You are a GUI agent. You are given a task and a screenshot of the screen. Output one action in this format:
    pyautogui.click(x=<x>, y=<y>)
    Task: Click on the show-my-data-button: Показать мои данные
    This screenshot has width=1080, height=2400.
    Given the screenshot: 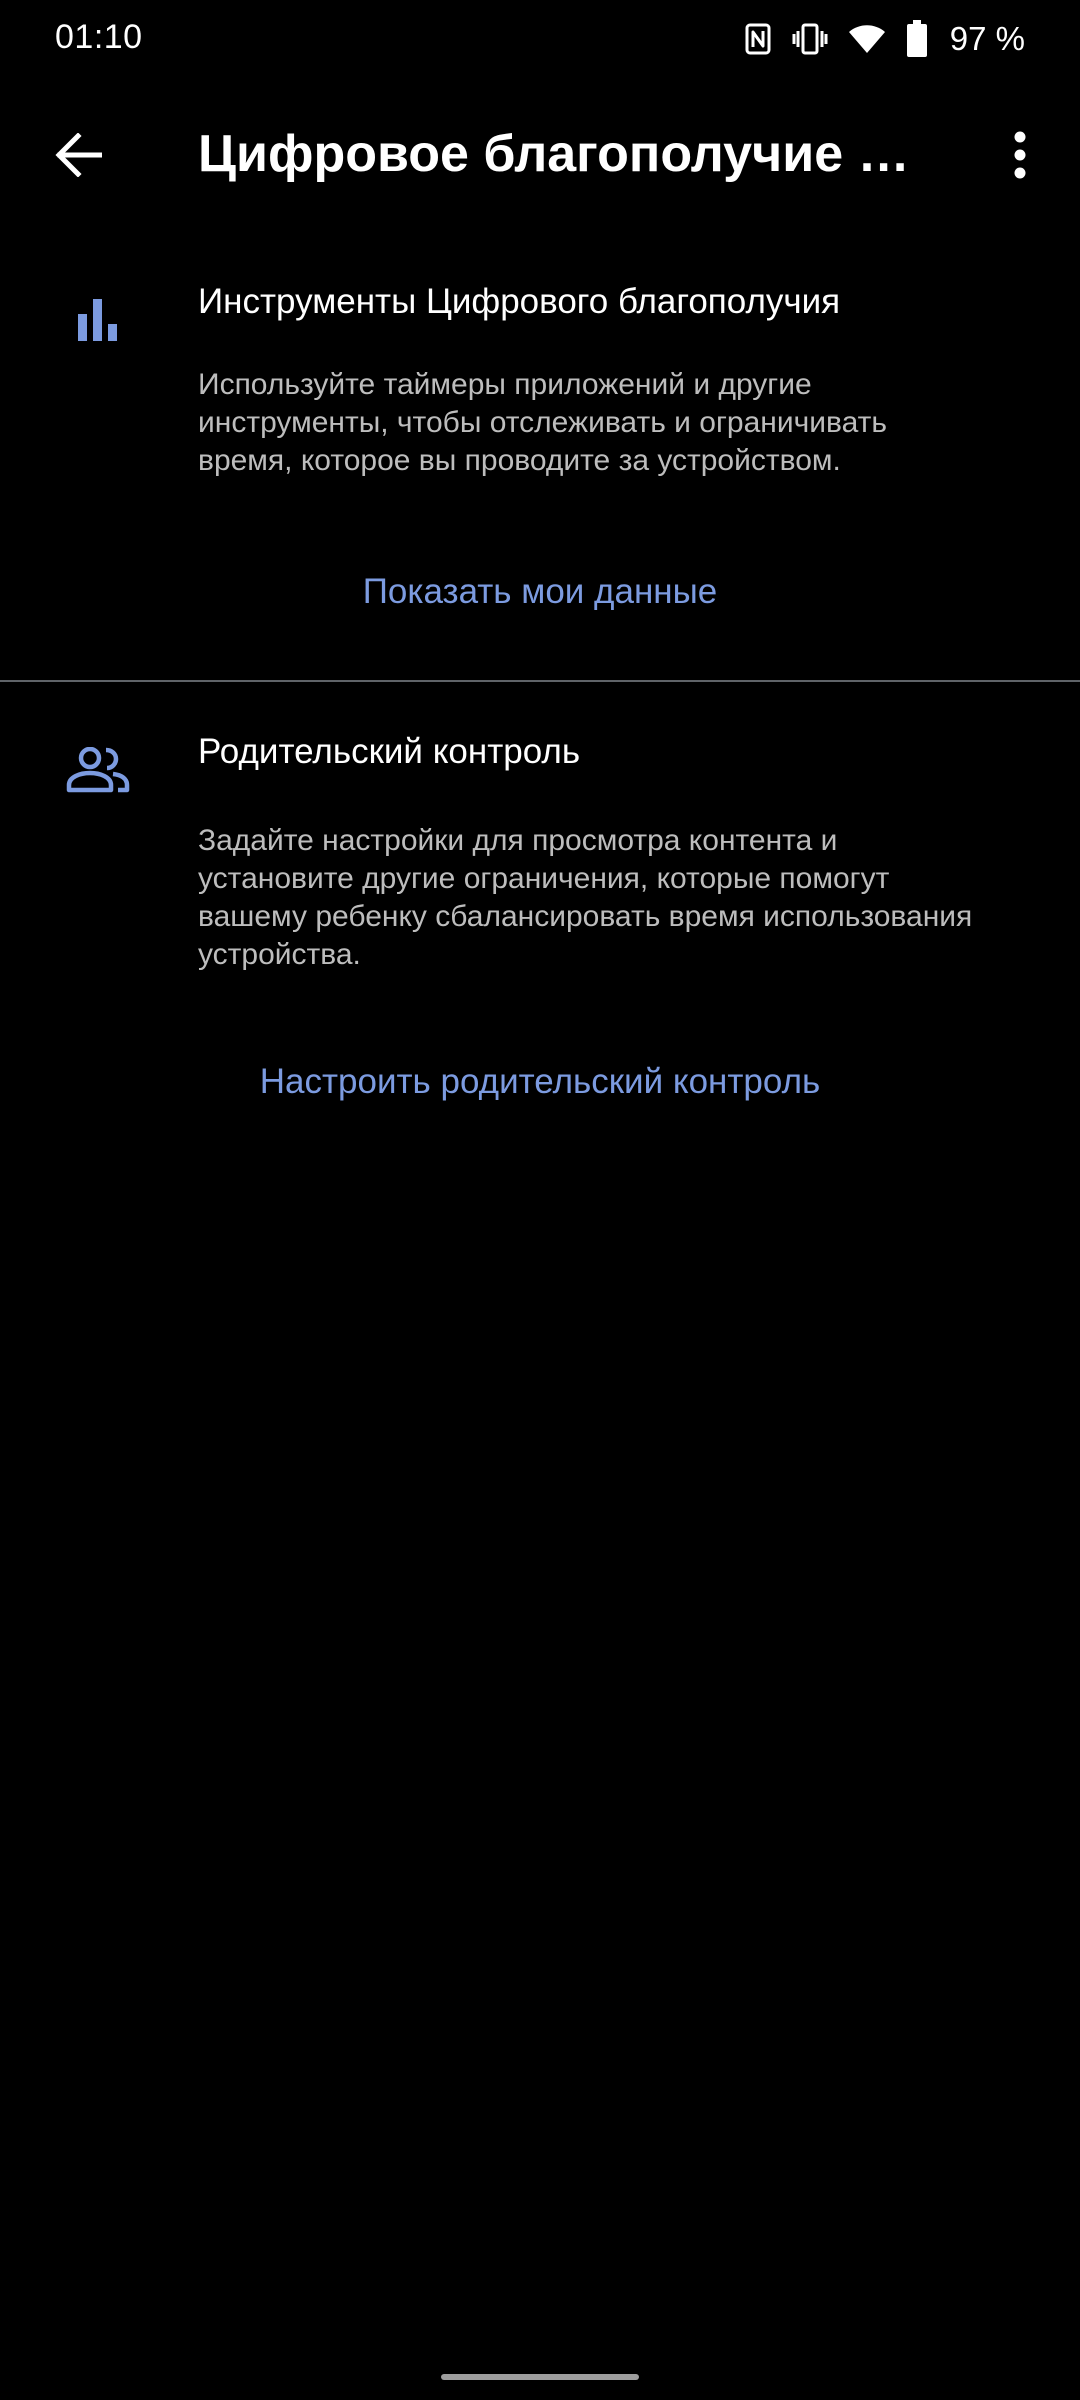 What is the action you would take?
    pyautogui.click(x=540, y=592)
    